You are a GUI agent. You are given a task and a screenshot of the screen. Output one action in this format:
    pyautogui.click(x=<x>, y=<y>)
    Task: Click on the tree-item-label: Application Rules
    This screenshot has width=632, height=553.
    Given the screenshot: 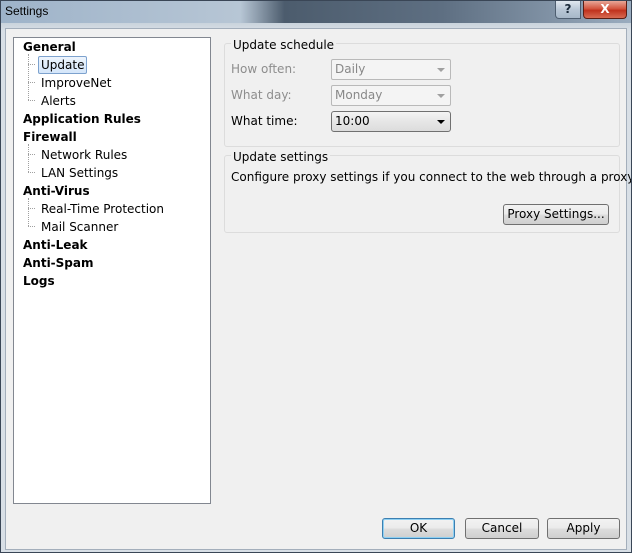 What is the action you would take?
    pyautogui.click(x=82, y=119)
    